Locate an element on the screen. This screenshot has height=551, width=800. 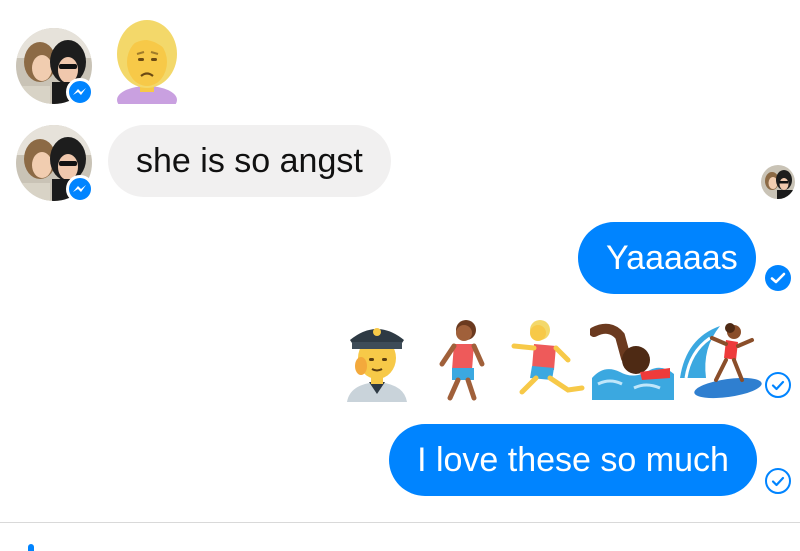
person-swimming-emoji is located at coordinates (632, 360).